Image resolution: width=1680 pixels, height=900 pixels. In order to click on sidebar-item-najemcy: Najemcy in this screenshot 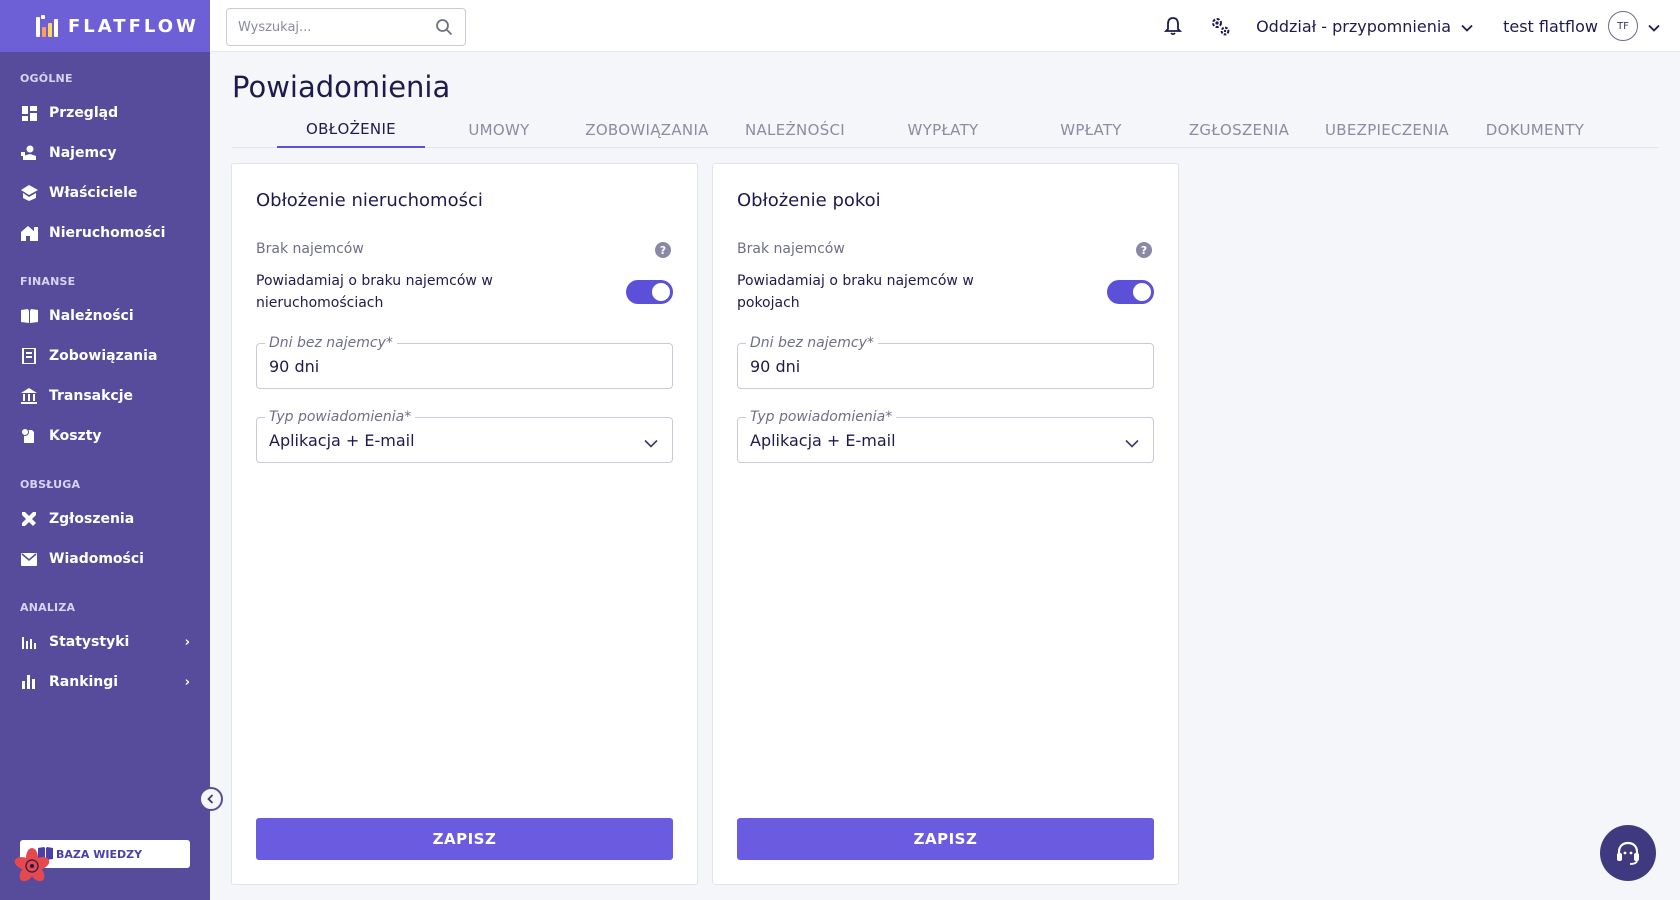, I will do `click(105, 153)`.